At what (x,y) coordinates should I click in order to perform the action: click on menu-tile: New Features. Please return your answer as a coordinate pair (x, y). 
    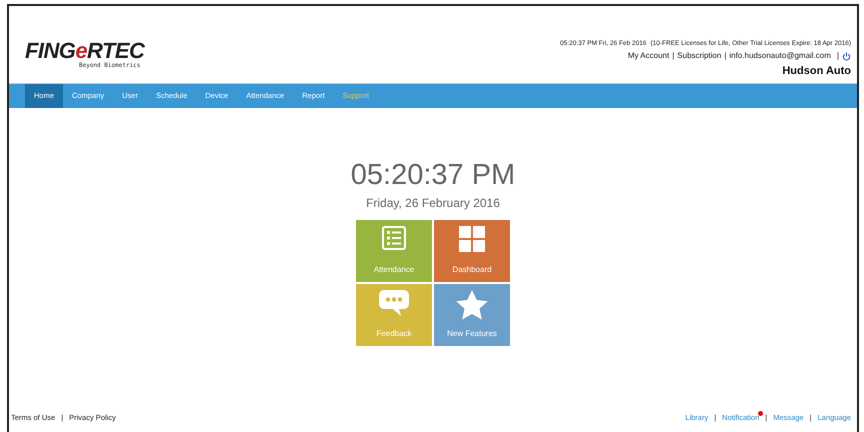
    Looking at the image, I should click on (472, 315).